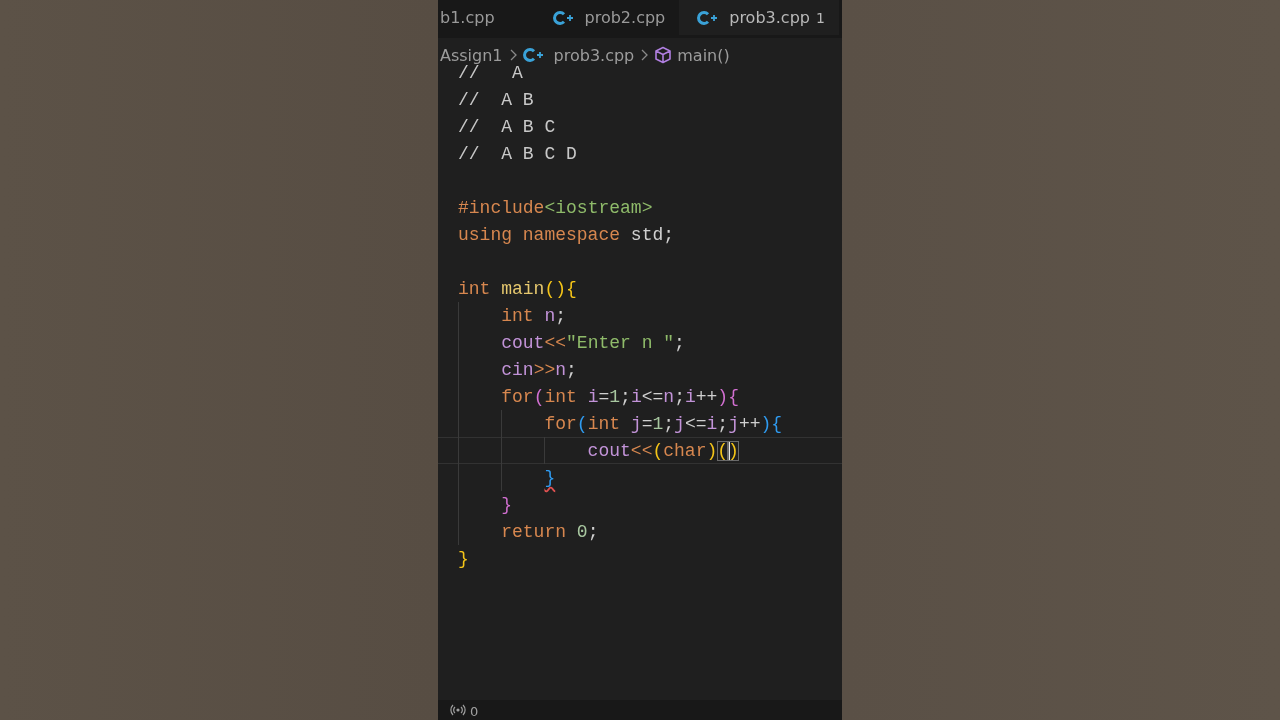 The width and height of the screenshot is (1280, 720). Describe the element at coordinates (555, 207) in the screenshot. I see `code-line: #include<iostream>` at that location.